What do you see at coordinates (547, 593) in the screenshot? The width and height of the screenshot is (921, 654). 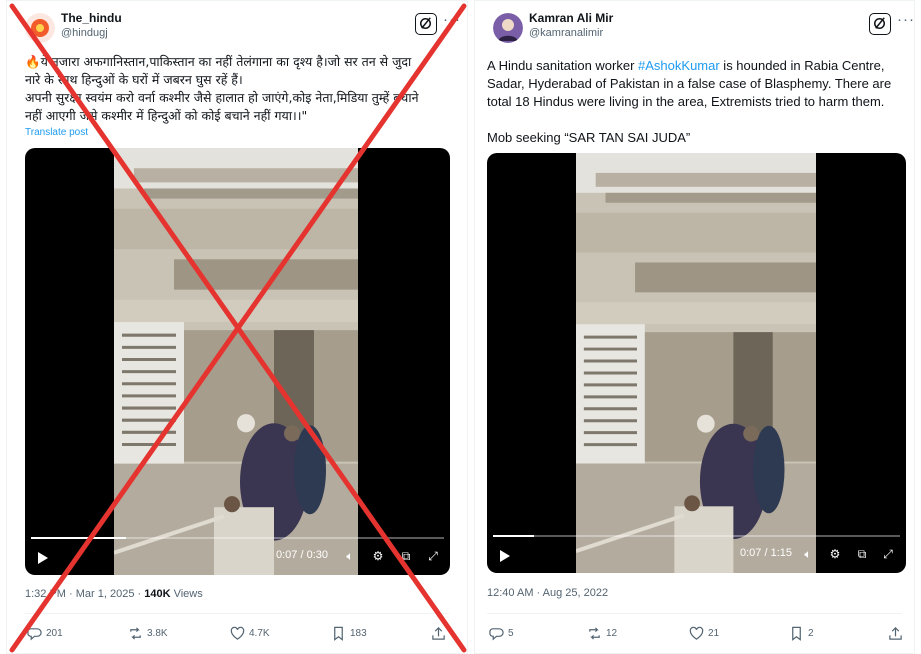 I see `post-timestamp: 12:40 AM · Aug 25, 2022` at bounding box center [547, 593].